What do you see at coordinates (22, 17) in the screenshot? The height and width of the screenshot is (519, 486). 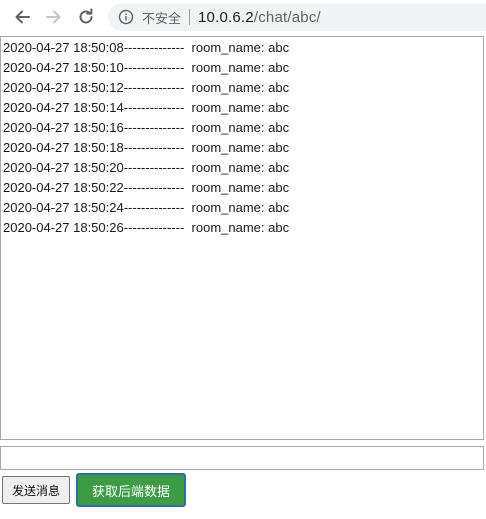 I see `back-arrow-icon` at bounding box center [22, 17].